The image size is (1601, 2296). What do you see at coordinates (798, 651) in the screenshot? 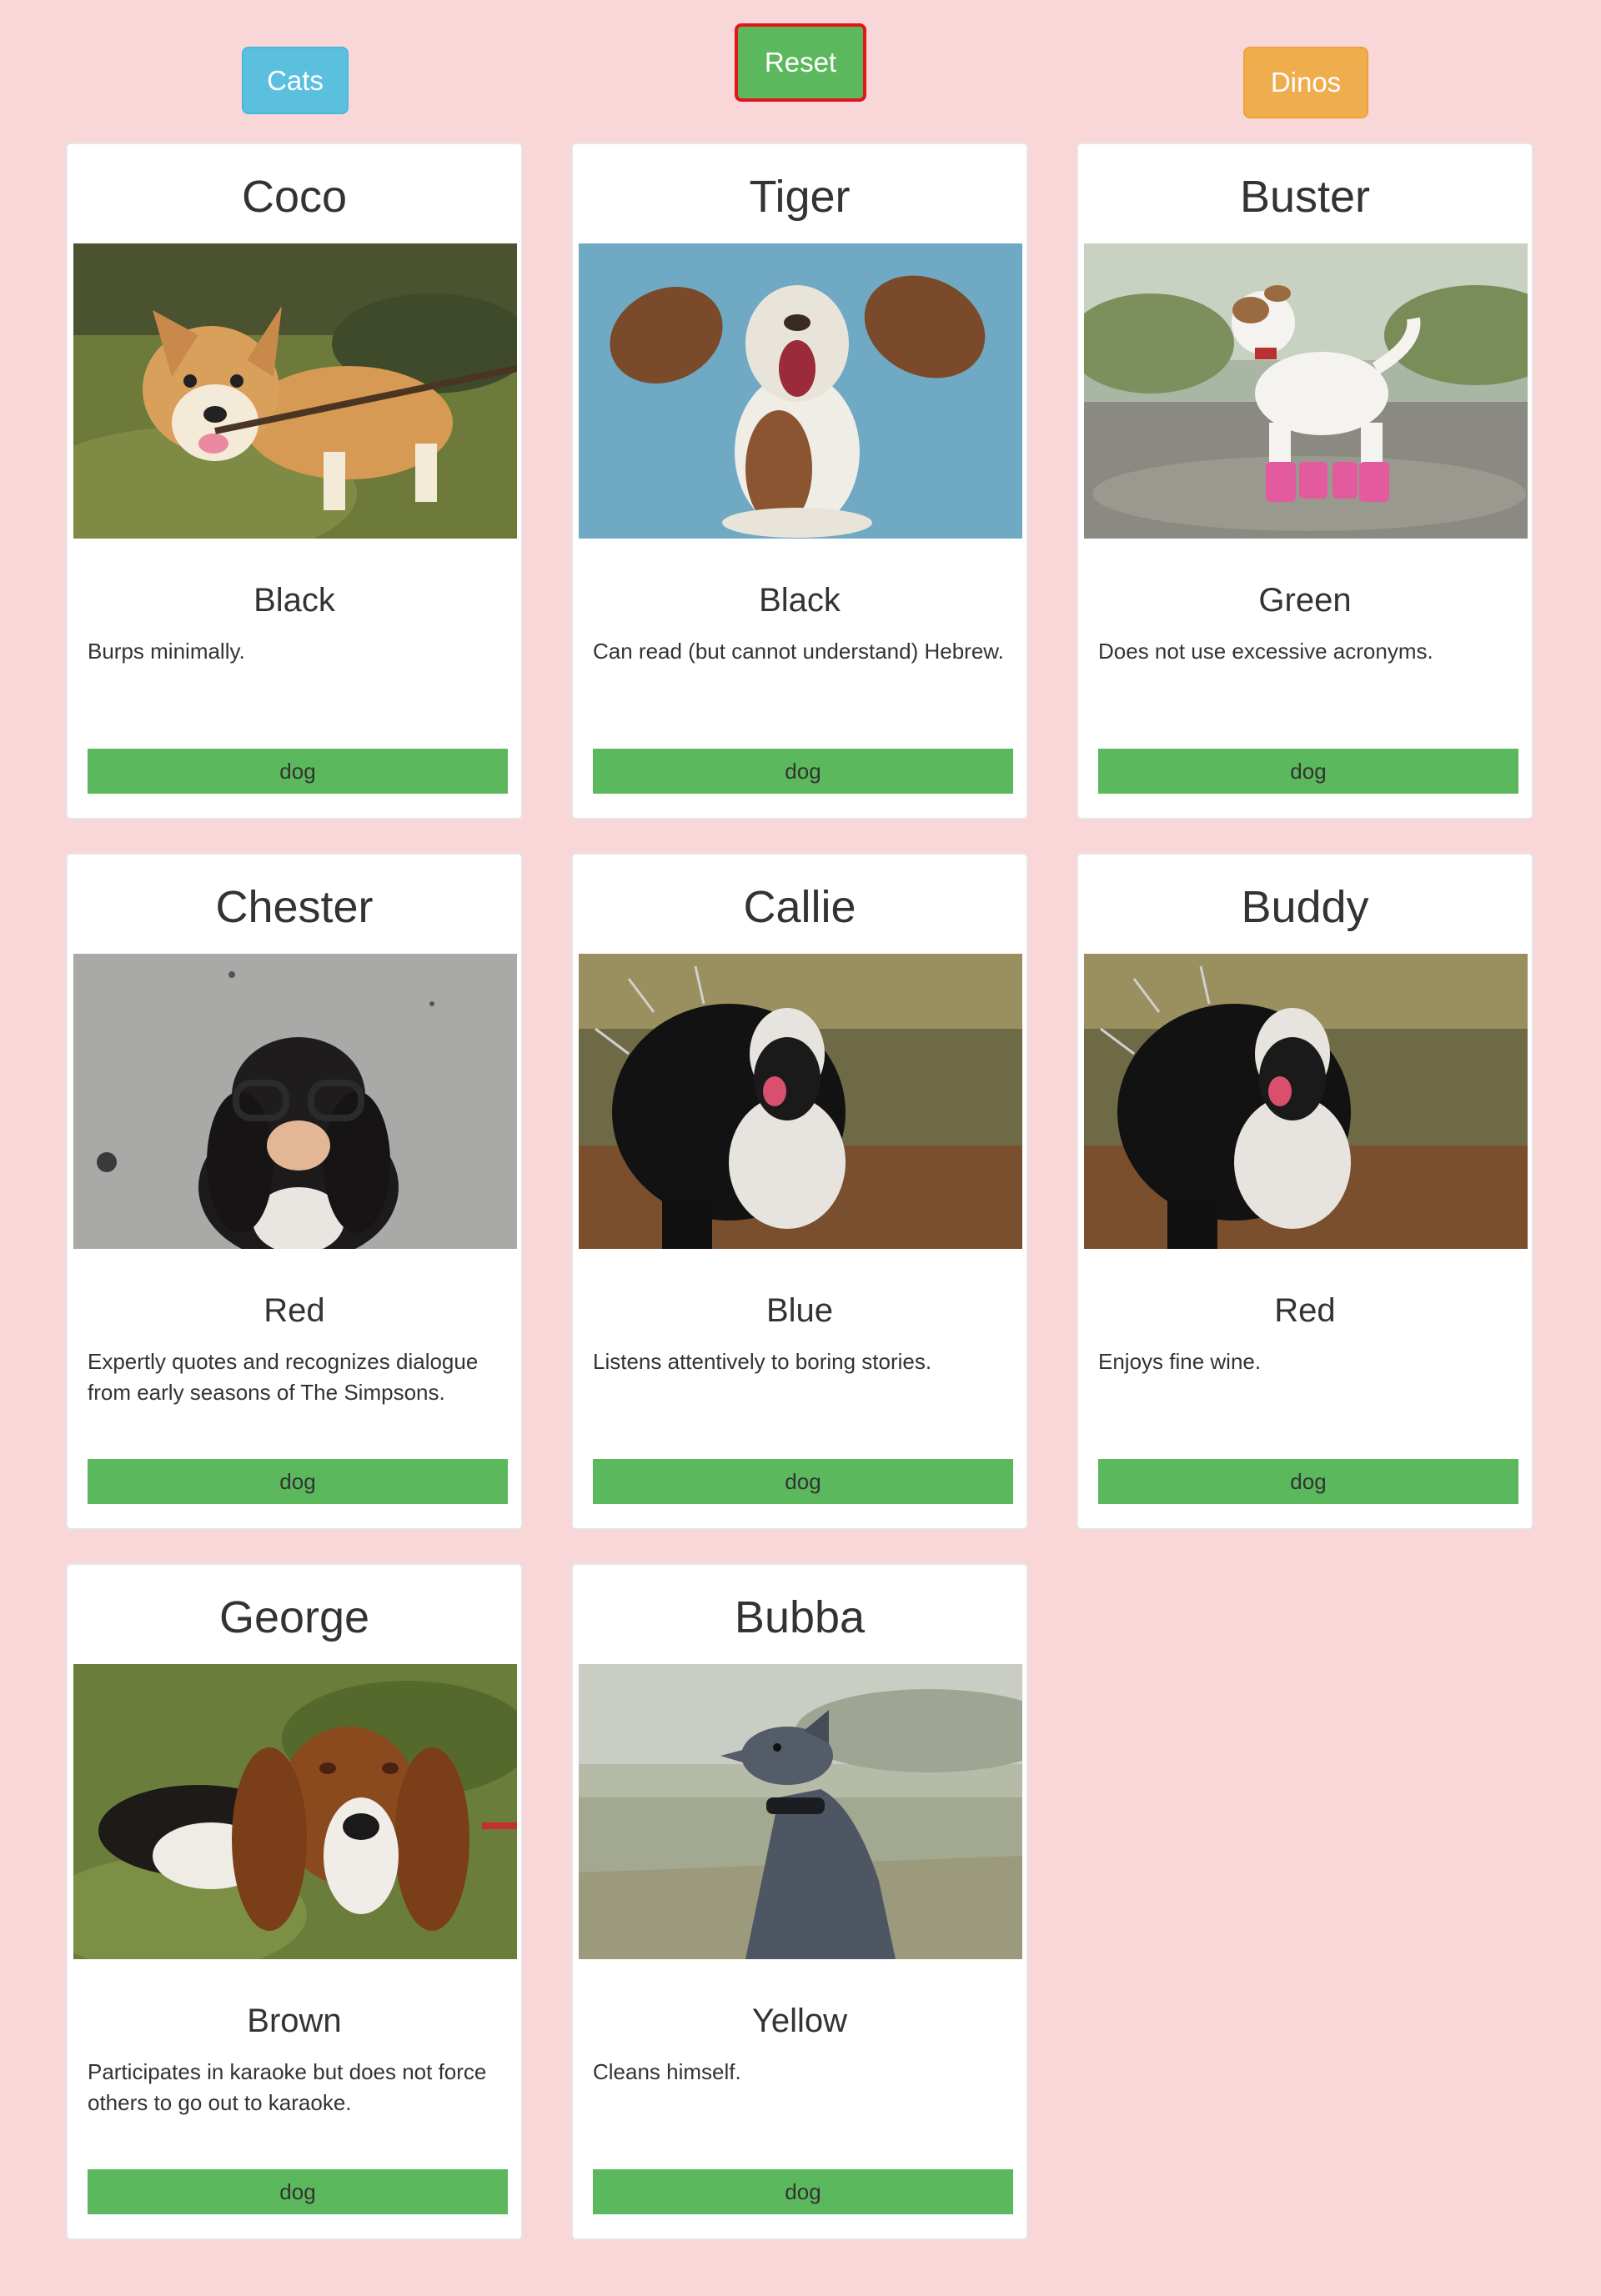
I see `pet-description: Can read (but cannot understand) Hebrew.` at bounding box center [798, 651].